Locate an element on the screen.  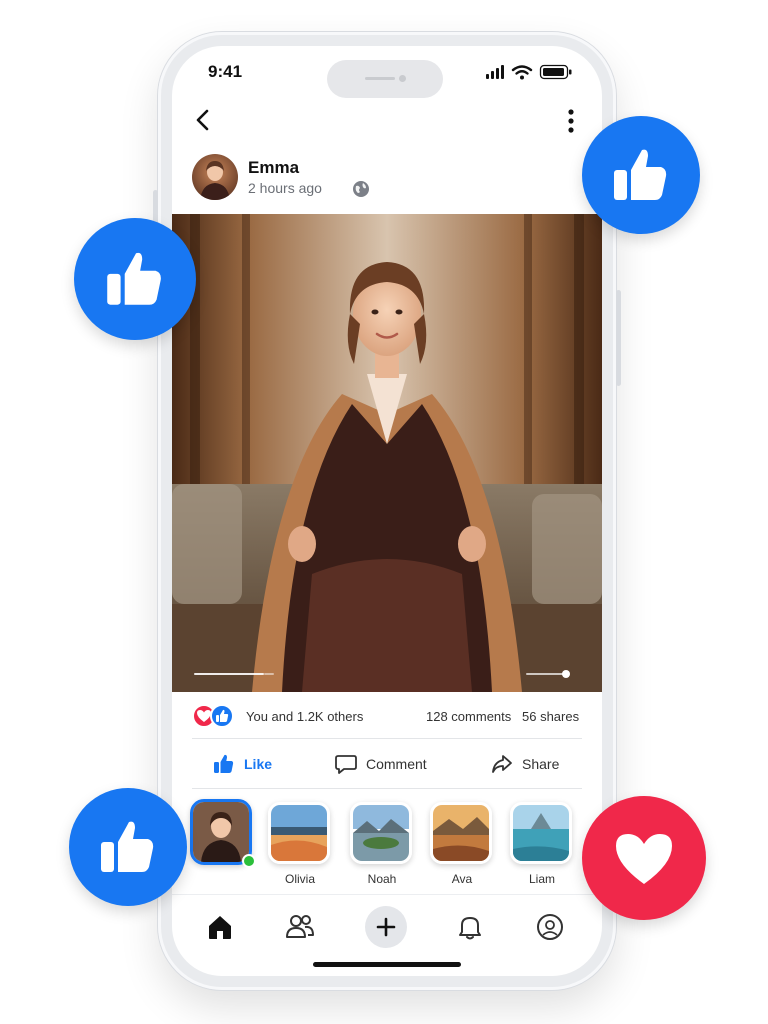
shares-count: 56 shares is located at coordinates (550, 716).